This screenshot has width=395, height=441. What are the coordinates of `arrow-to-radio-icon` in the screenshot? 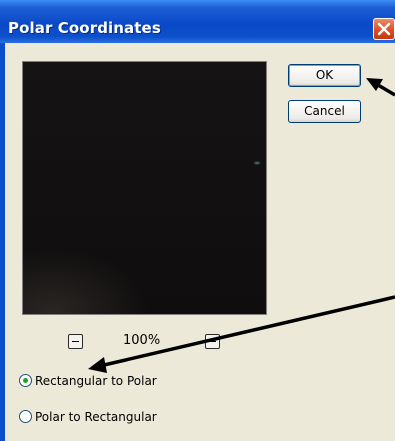 It's located at (241, 334).